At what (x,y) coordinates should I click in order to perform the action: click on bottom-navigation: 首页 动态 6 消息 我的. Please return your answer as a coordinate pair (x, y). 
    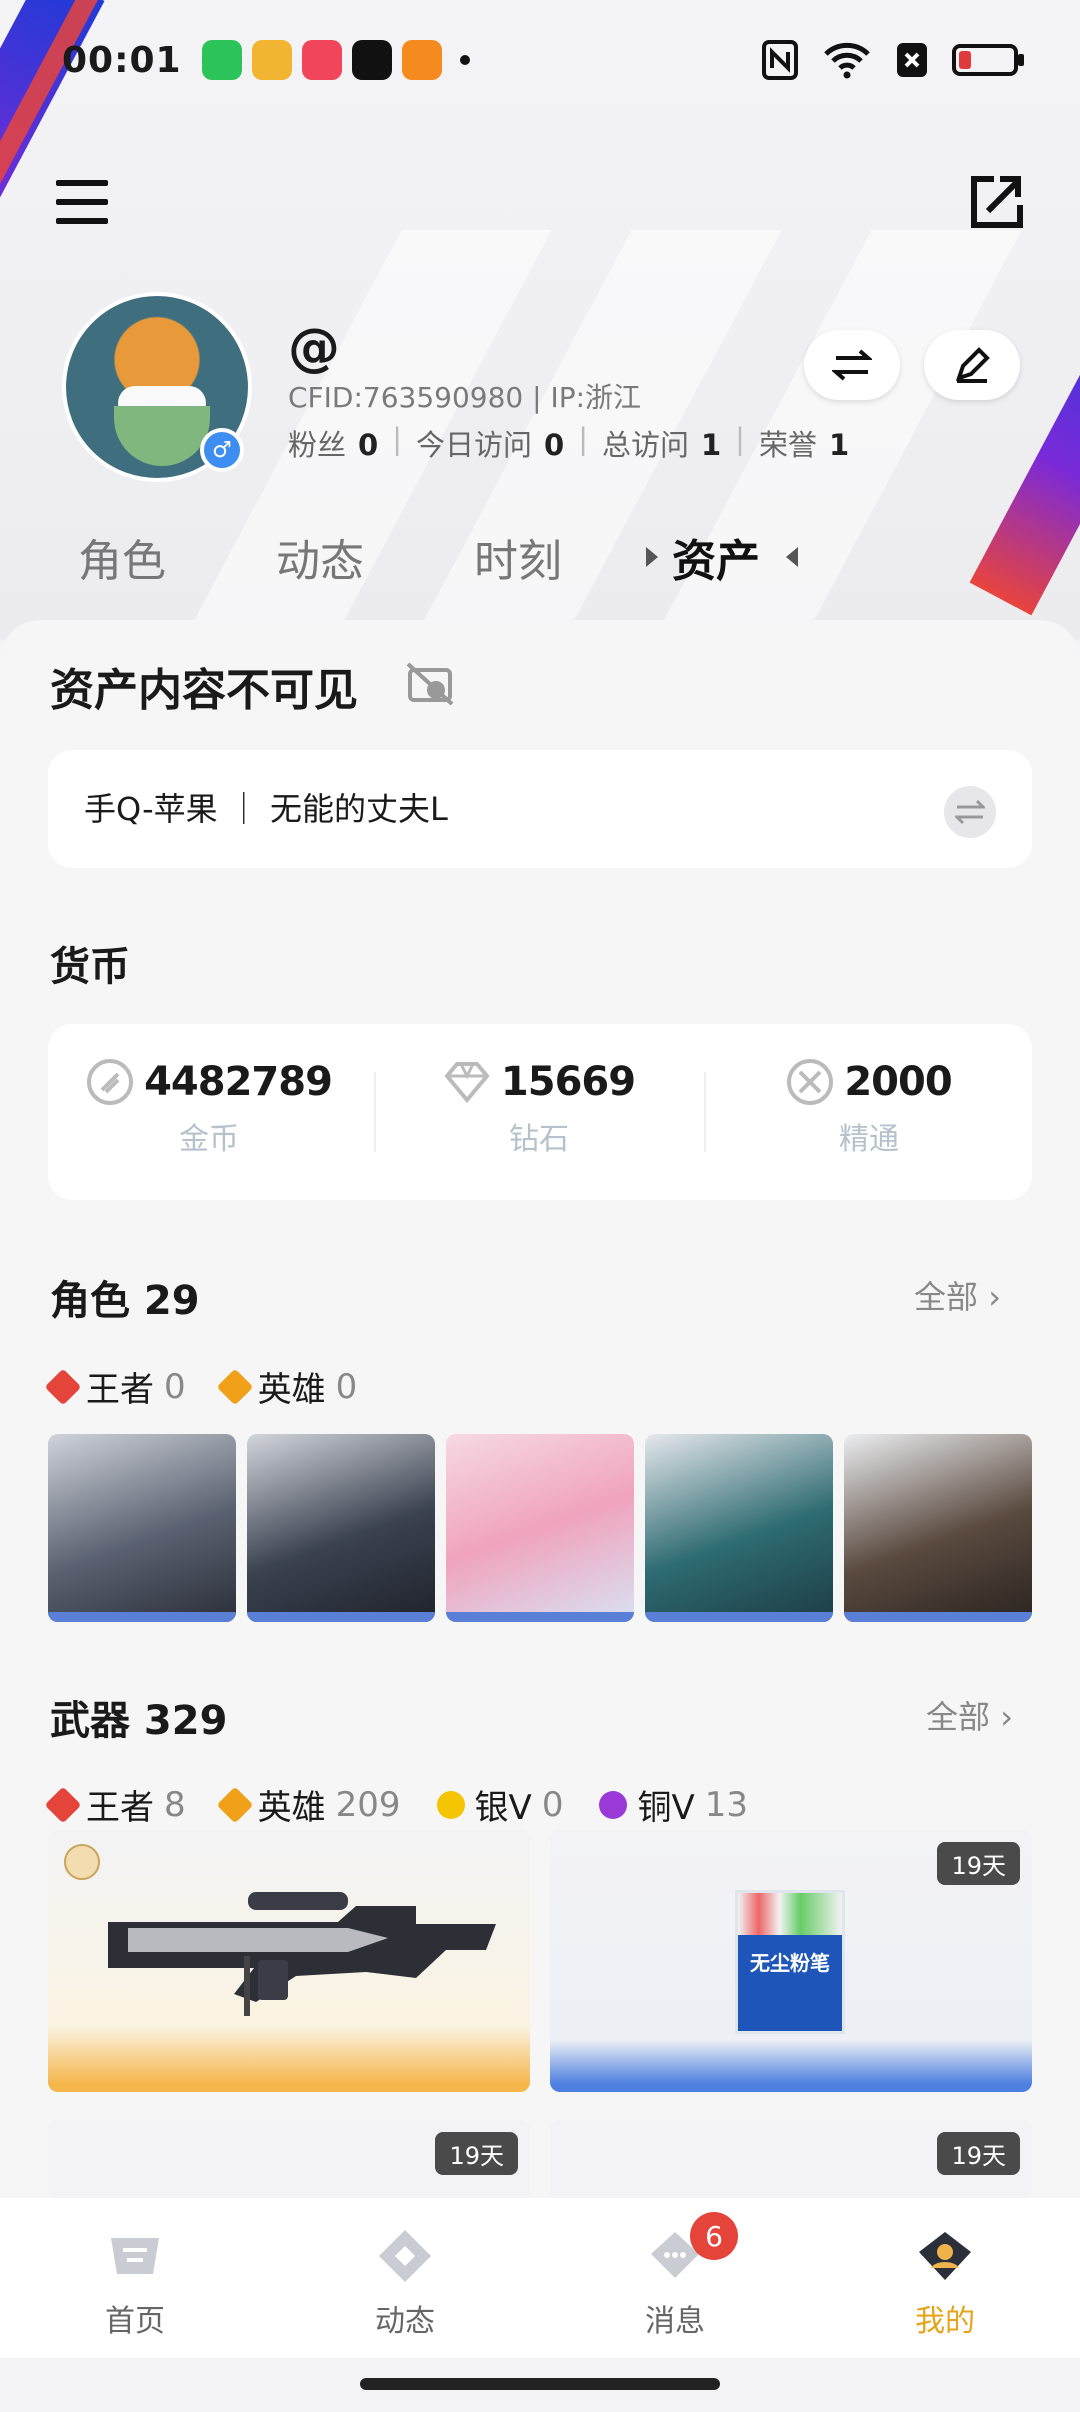
    Looking at the image, I should click on (540, 2278).